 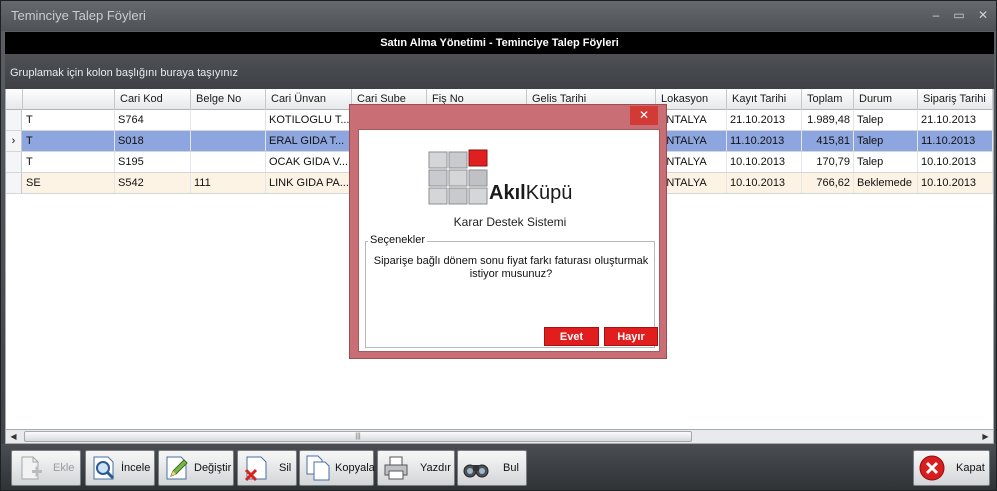 What do you see at coordinates (416, 468) in the screenshot?
I see `yazdir-button: Yazdır` at bounding box center [416, 468].